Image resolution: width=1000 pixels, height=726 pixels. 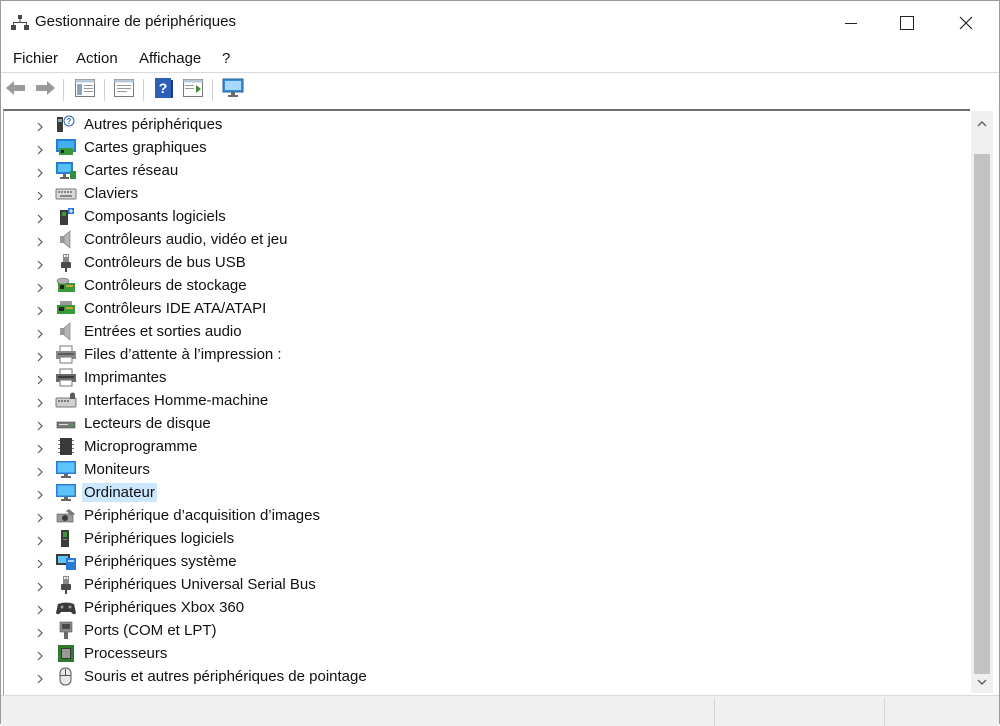 I want to click on scan-hardware-icon, so click(x=233, y=90).